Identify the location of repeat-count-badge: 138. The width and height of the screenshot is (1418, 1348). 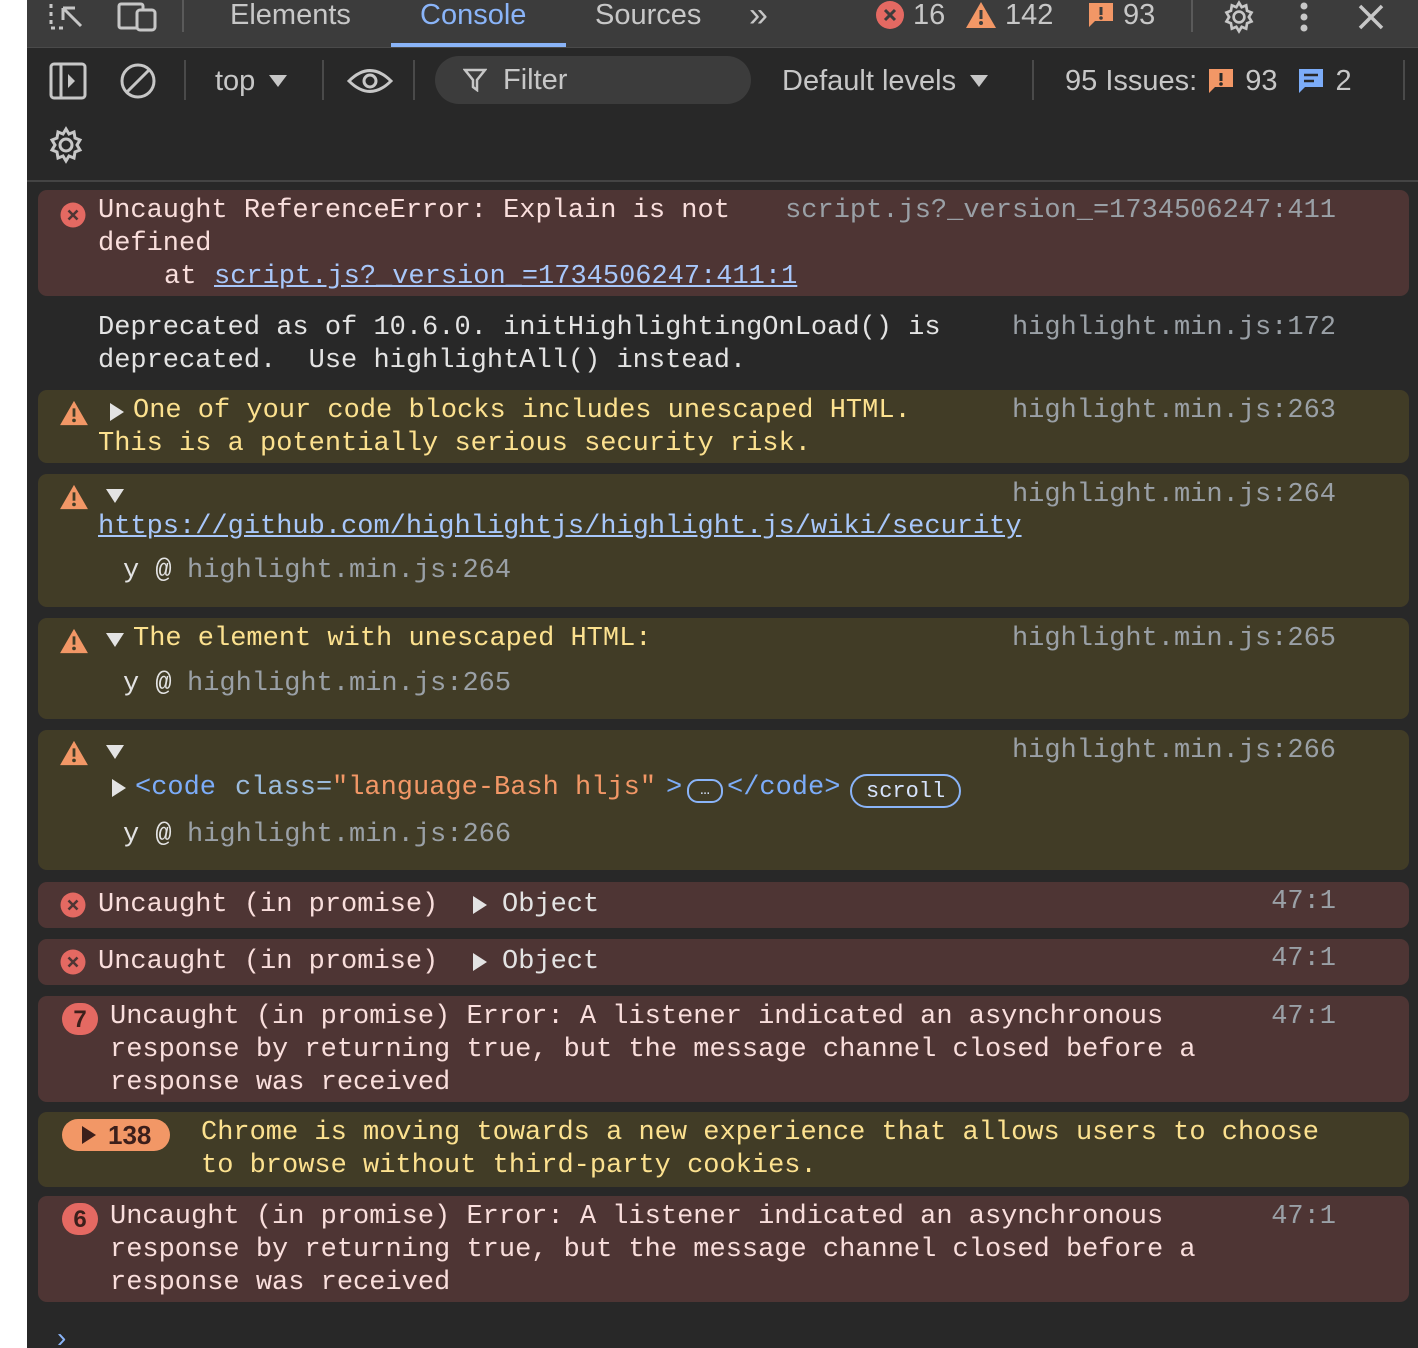
(116, 1135).